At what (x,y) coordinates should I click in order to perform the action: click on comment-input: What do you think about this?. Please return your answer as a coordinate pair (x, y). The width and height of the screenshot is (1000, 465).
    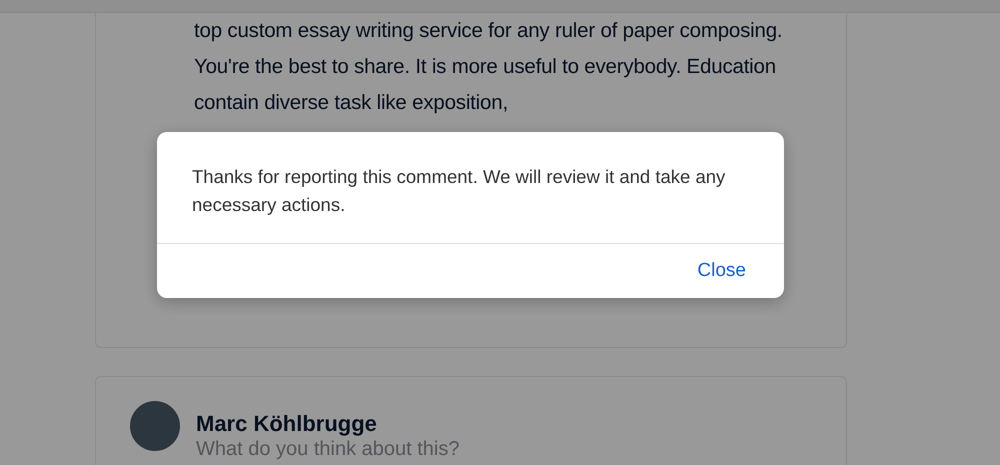
    Looking at the image, I should click on (396, 449).